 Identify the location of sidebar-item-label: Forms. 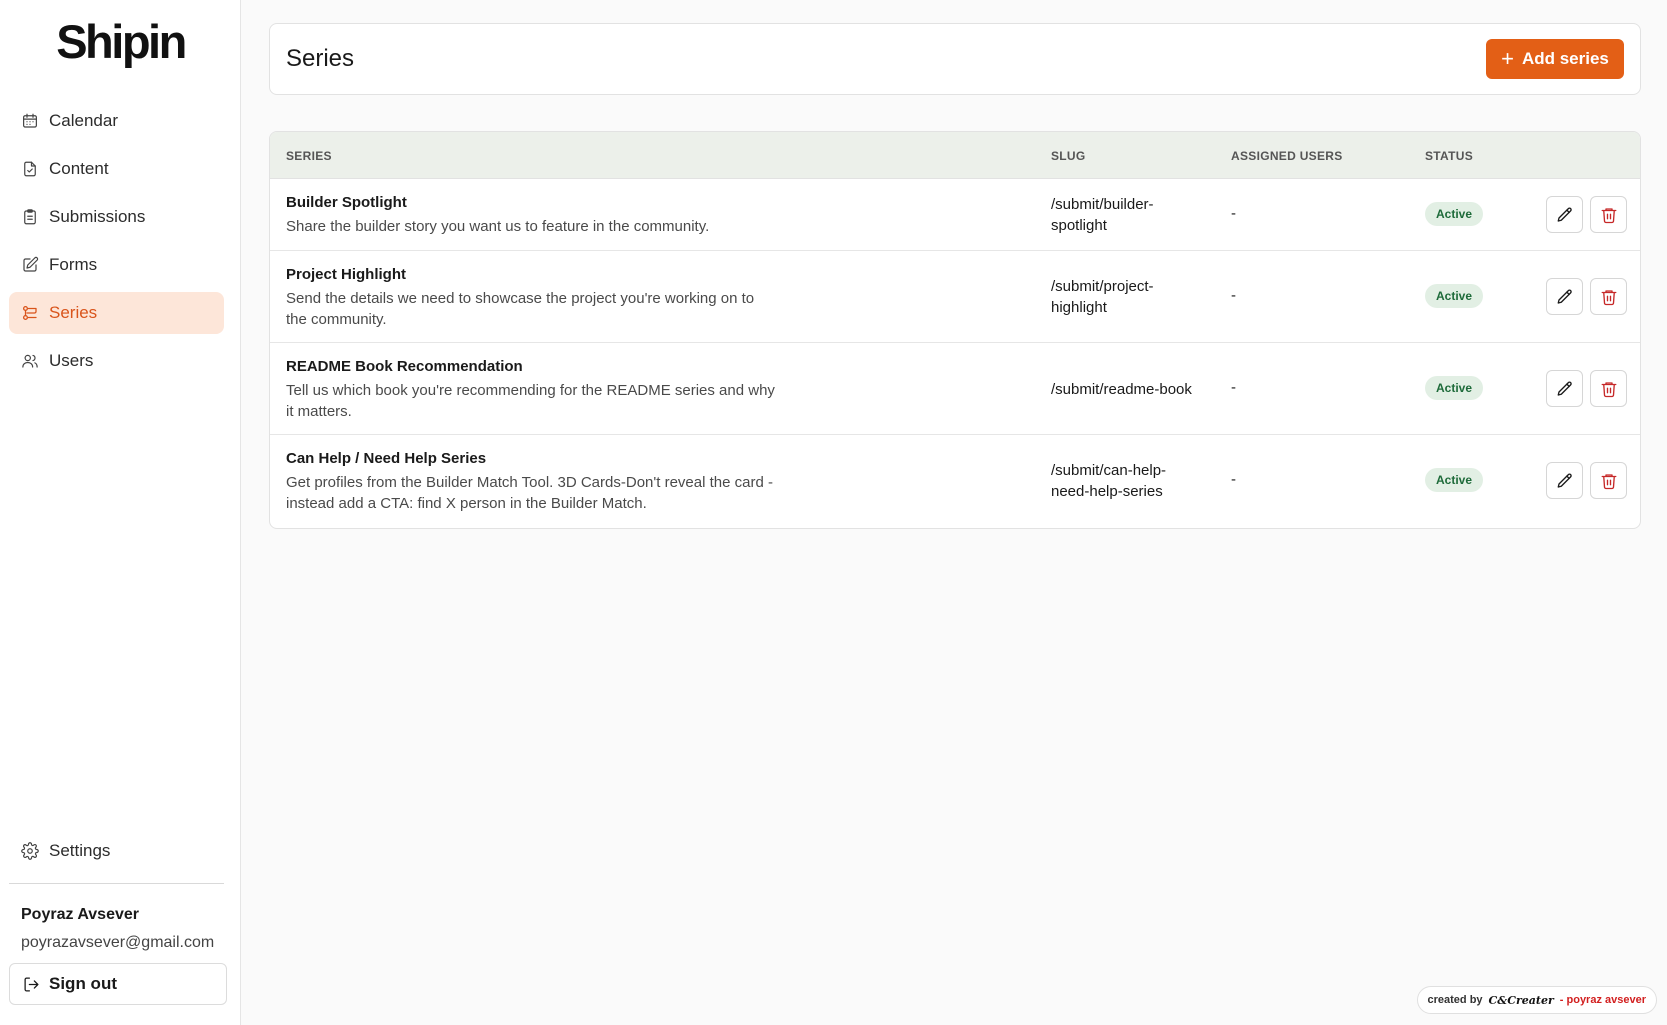
(73, 264).